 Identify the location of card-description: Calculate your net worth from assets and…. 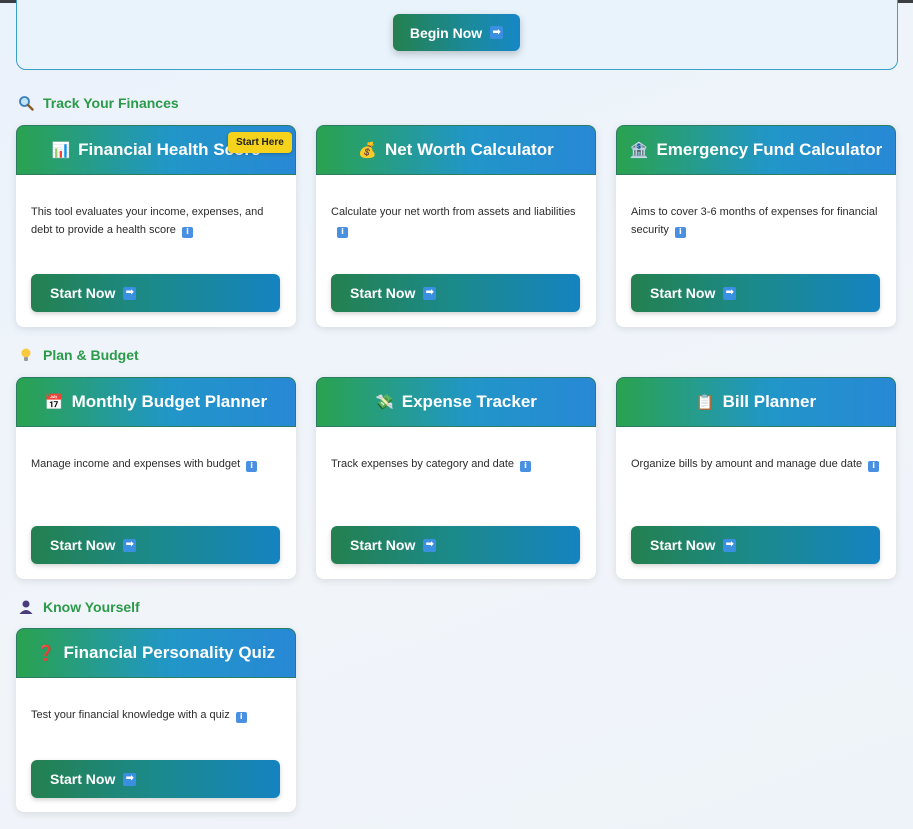
(457, 221).